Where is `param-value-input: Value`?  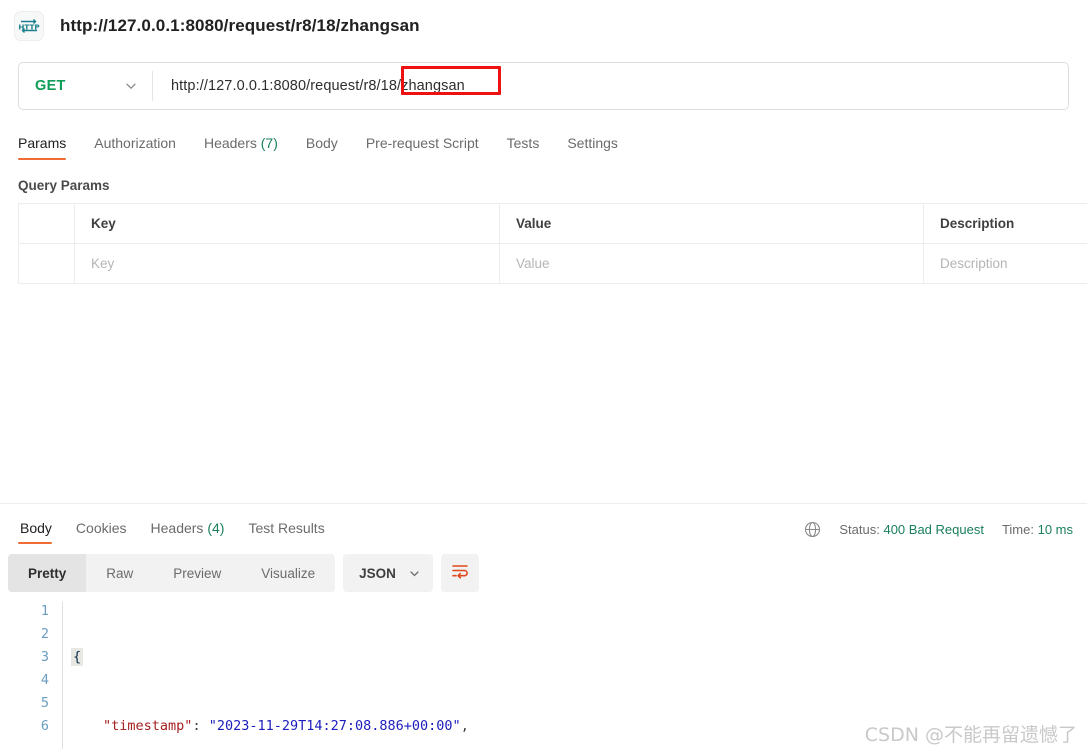 param-value-input: Value is located at coordinates (712, 263).